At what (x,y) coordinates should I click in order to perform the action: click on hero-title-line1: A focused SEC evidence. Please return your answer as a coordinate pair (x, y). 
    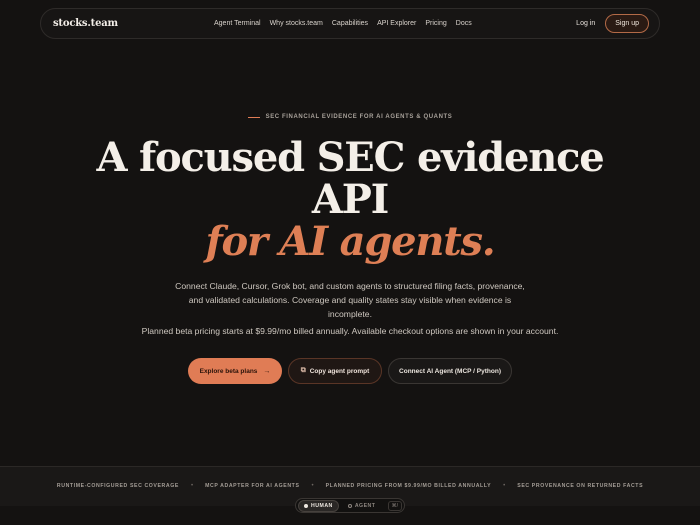
    Looking at the image, I should click on (350, 157).